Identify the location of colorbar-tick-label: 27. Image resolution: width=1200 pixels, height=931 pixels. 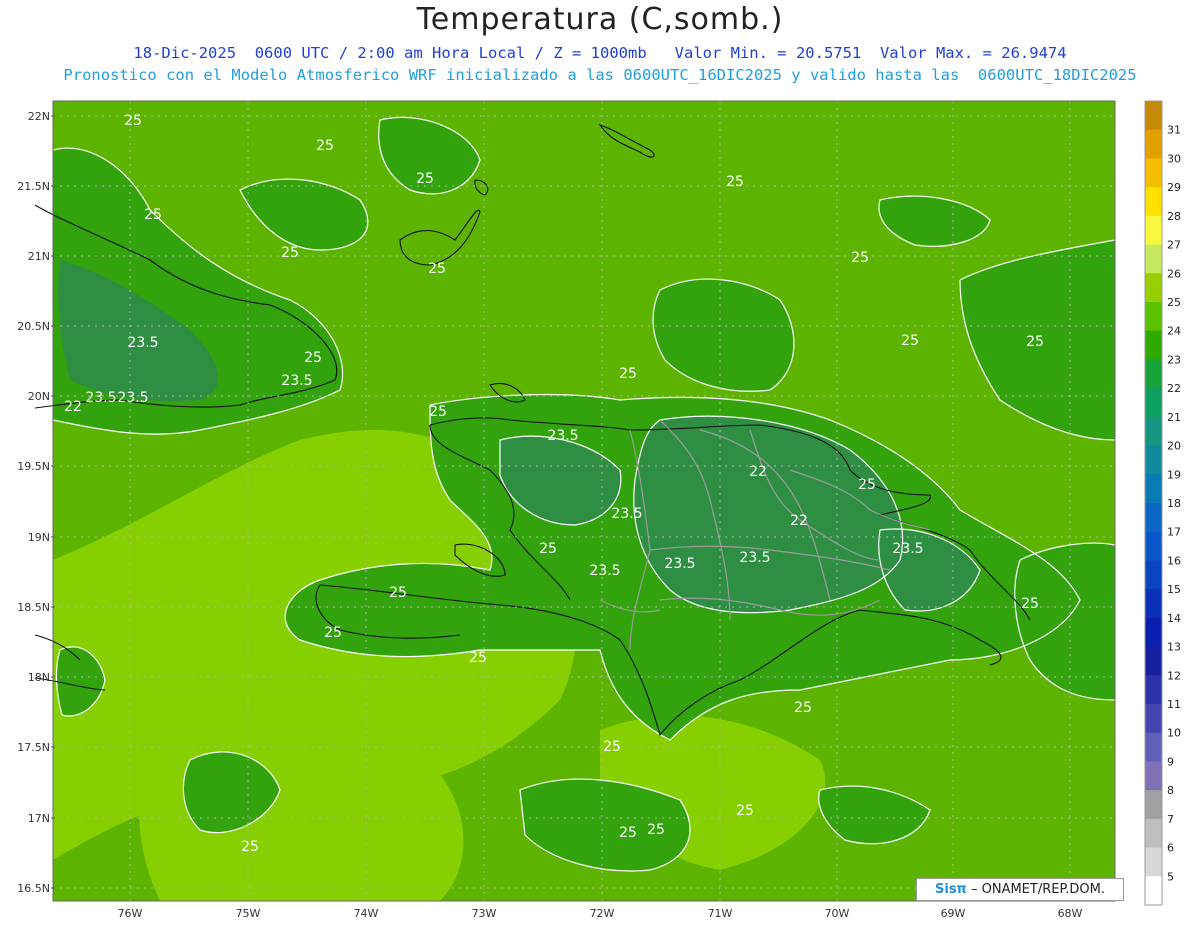
(1174, 245).